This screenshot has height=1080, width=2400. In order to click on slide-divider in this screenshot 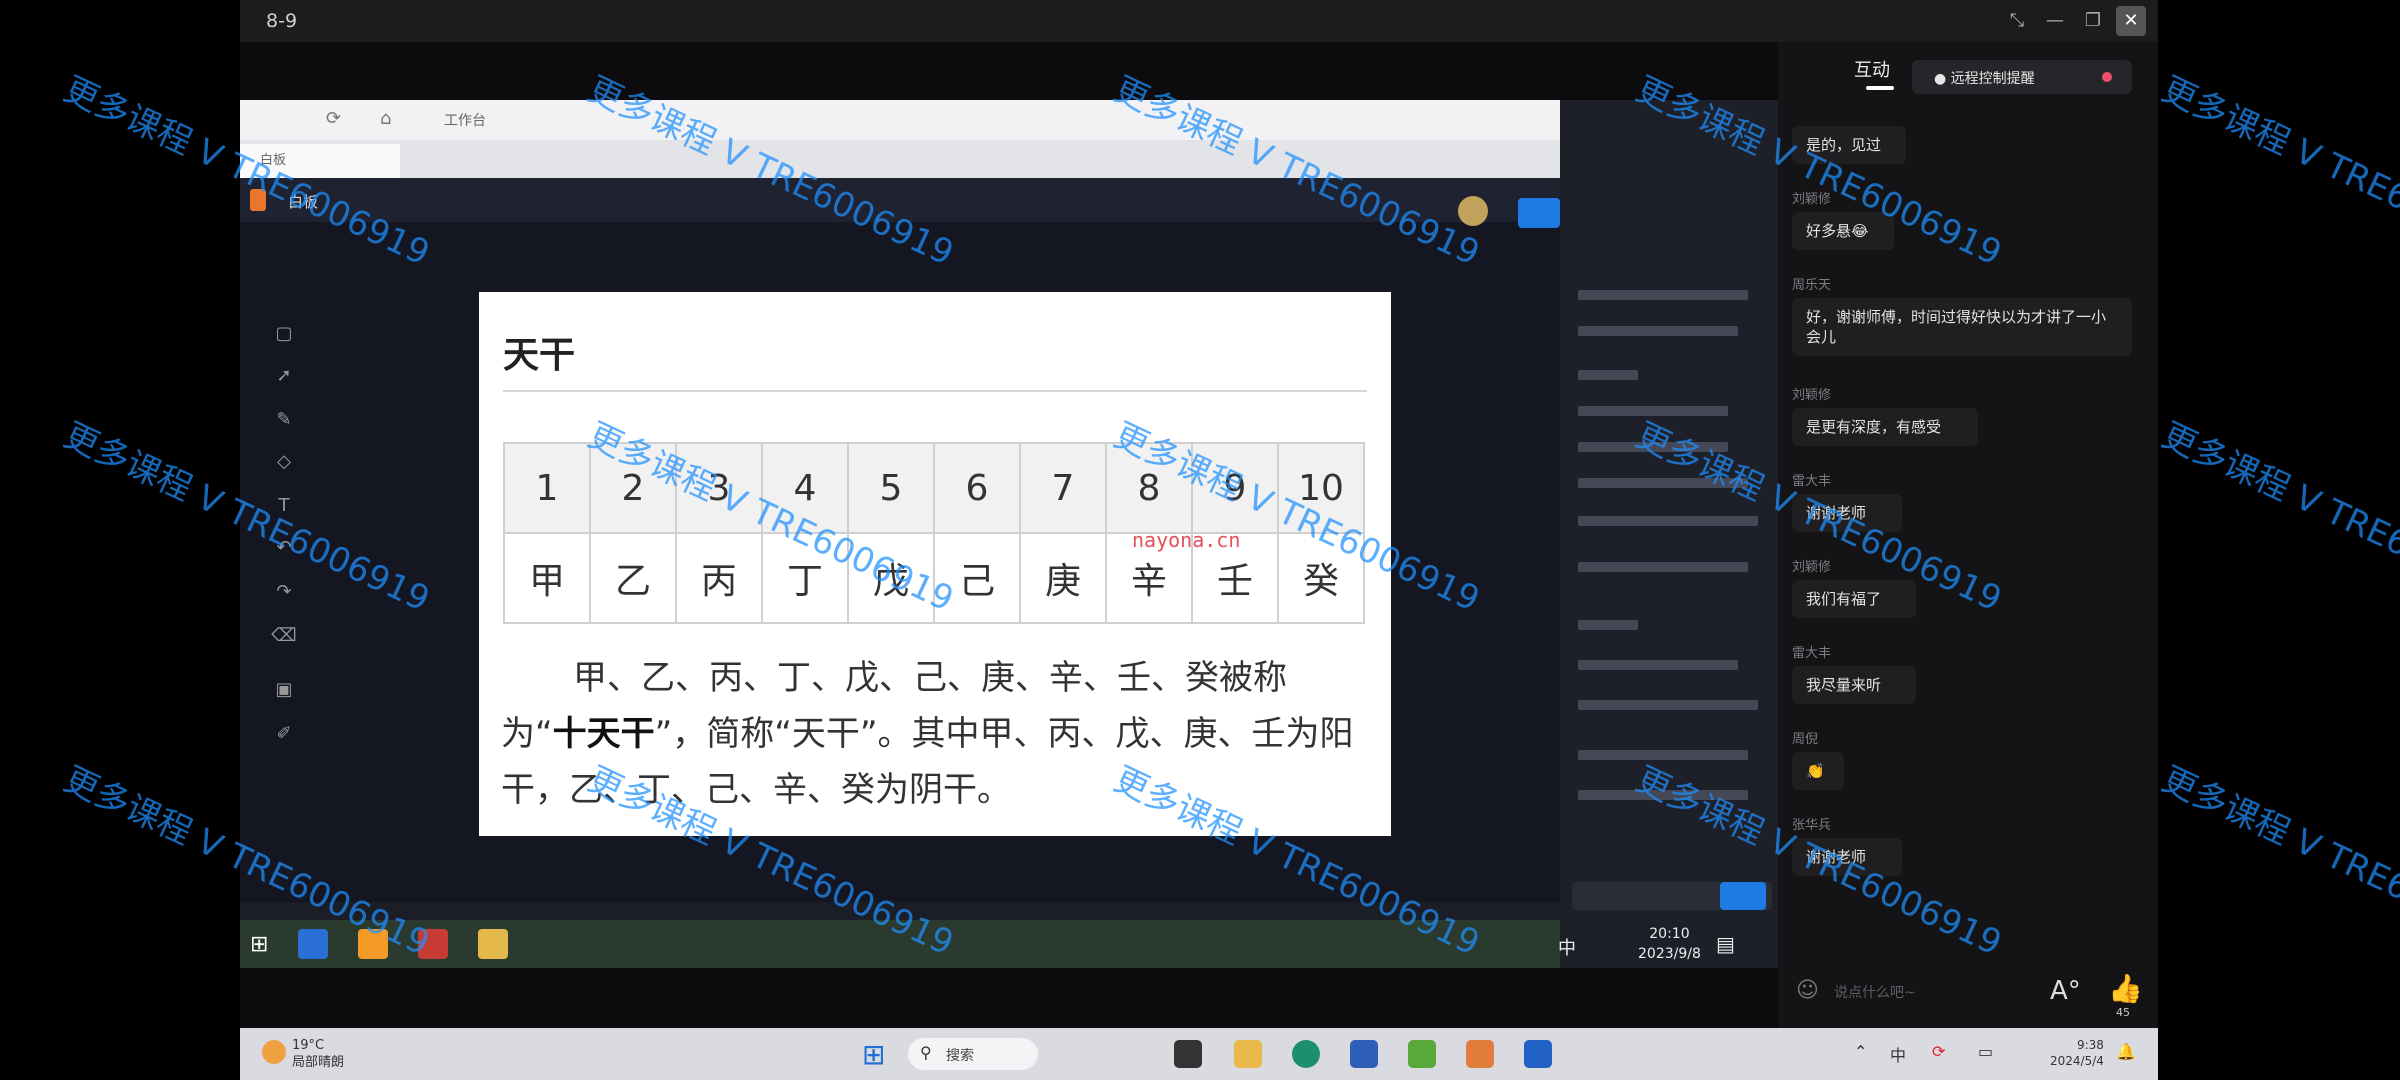, I will do `click(935, 391)`.